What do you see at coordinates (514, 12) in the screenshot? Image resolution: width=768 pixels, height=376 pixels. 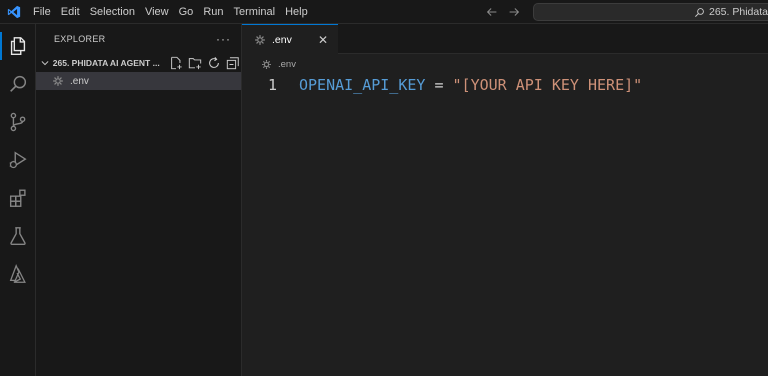 I see `forward-arrow-icon` at bounding box center [514, 12].